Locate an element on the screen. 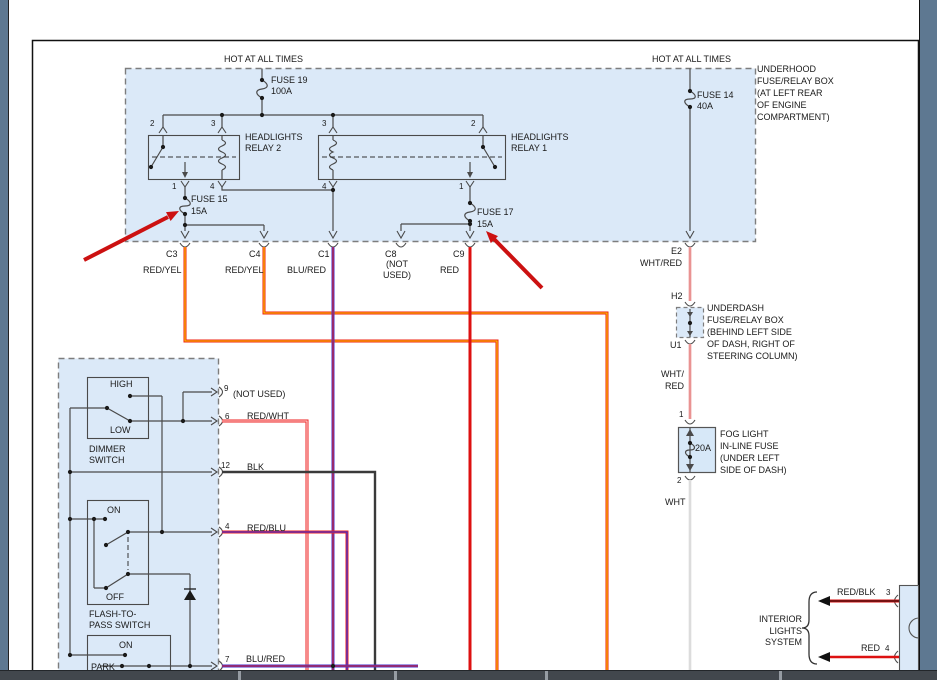 This screenshot has height=680, width=937. label-c8-not-used: (NOT USED) is located at coordinates (396, 269).